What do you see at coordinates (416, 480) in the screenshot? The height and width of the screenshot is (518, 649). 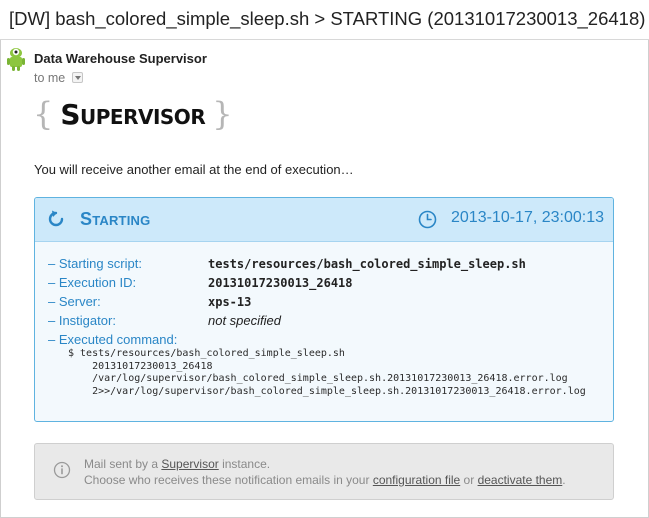 I see `configuration-file-link: configuration file` at bounding box center [416, 480].